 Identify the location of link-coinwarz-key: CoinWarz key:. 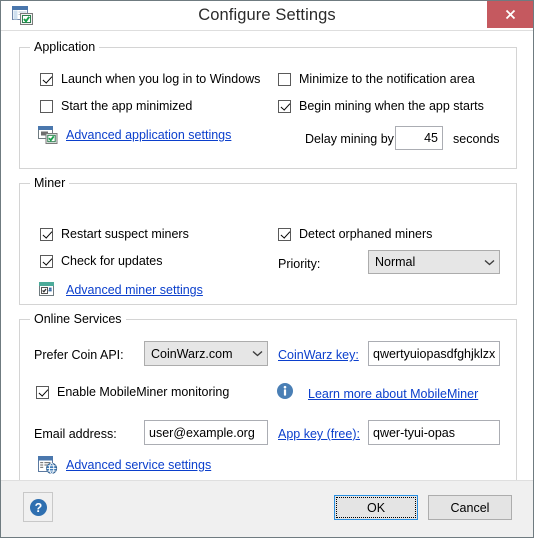
(318, 355).